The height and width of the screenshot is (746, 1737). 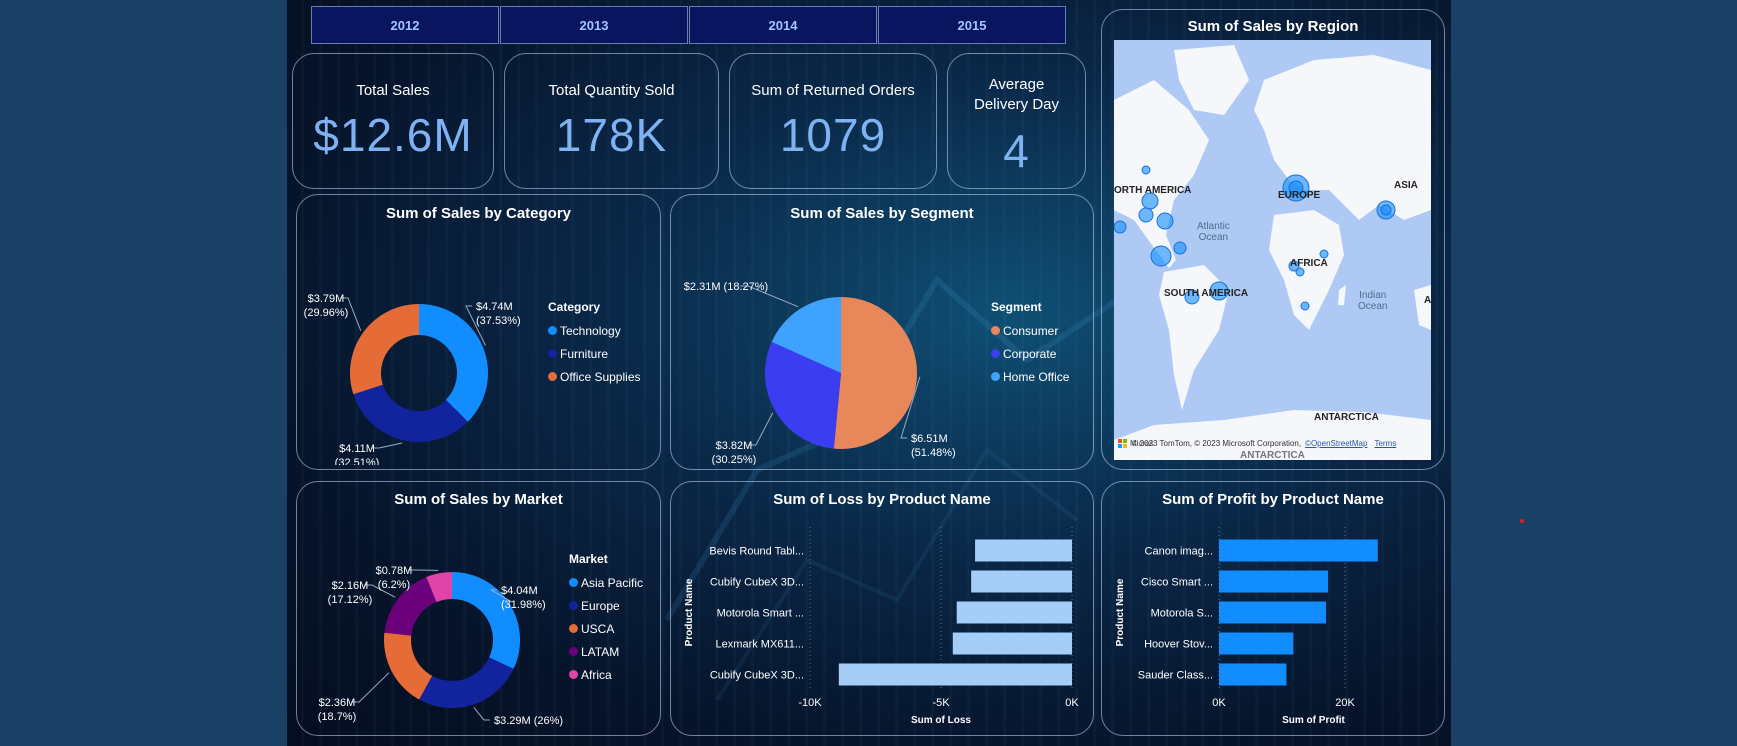 I want to click on x-tick-label: -10K, so click(x=810, y=703).